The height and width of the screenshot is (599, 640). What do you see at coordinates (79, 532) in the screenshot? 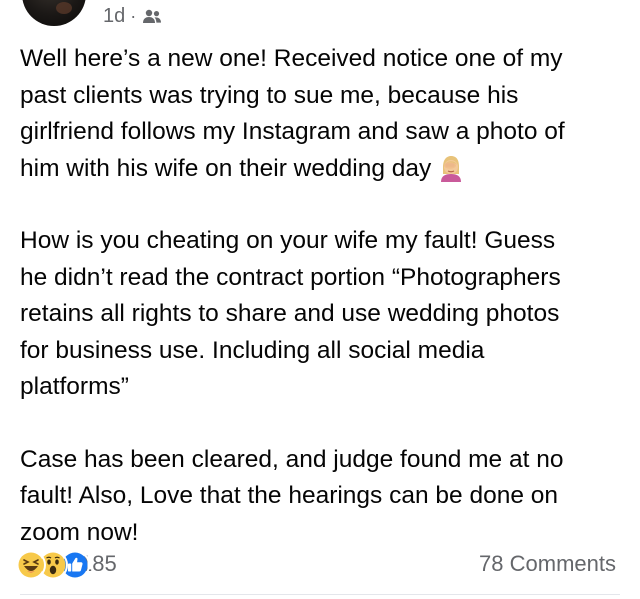
I see `post-line: zoom now!` at bounding box center [79, 532].